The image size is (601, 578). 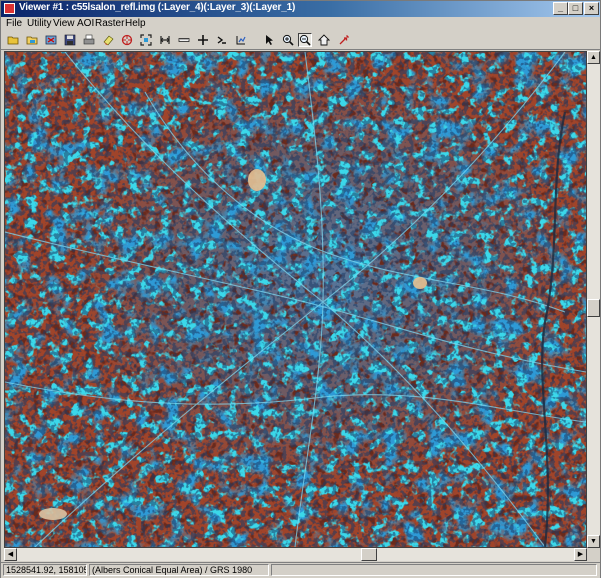 I want to click on select-arrow-icon, so click(x=270, y=40).